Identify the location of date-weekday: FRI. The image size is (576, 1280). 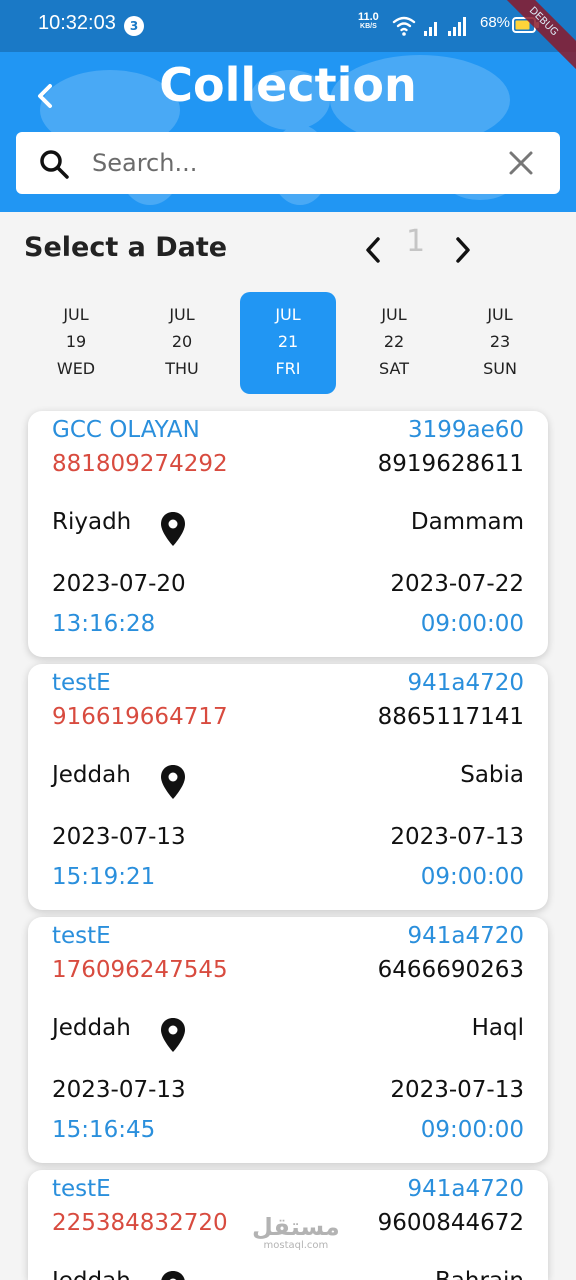
(288, 368).